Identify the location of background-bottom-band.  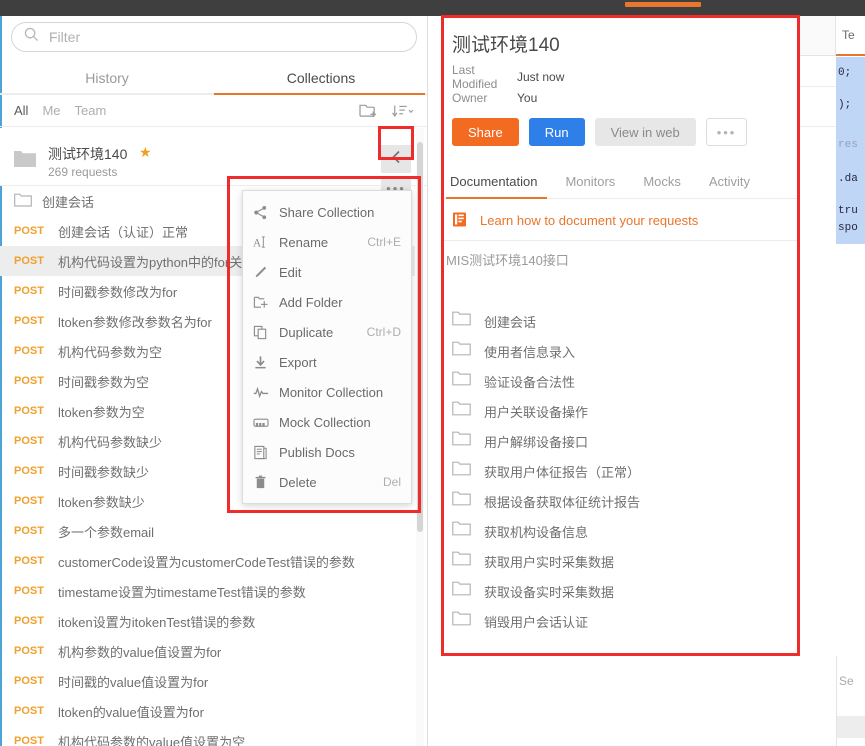
(851, 727).